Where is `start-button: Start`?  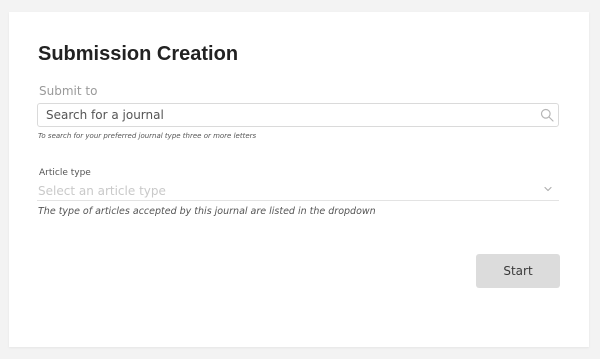 start-button: Start is located at coordinates (518, 271).